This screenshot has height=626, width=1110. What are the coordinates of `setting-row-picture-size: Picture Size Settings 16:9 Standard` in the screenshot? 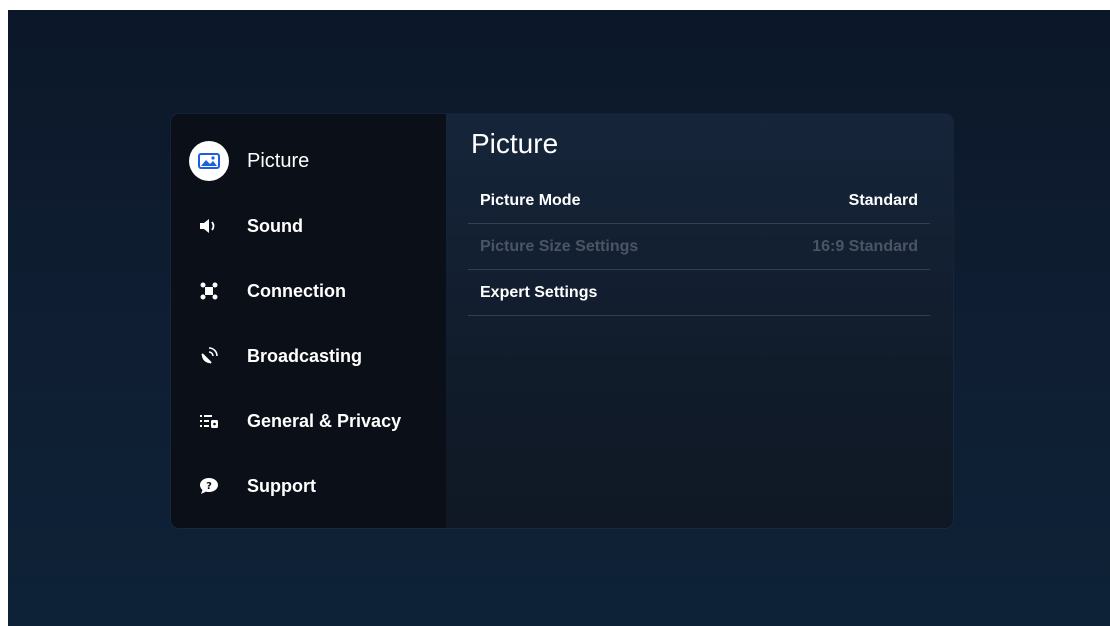 It's located at (699, 247).